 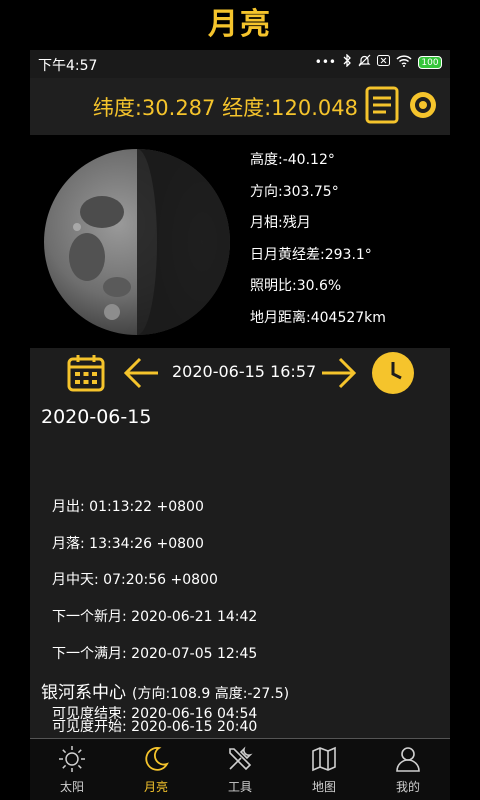 I want to click on moonset-row: 月落: 13:34:26 +0800, so click(x=128, y=544).